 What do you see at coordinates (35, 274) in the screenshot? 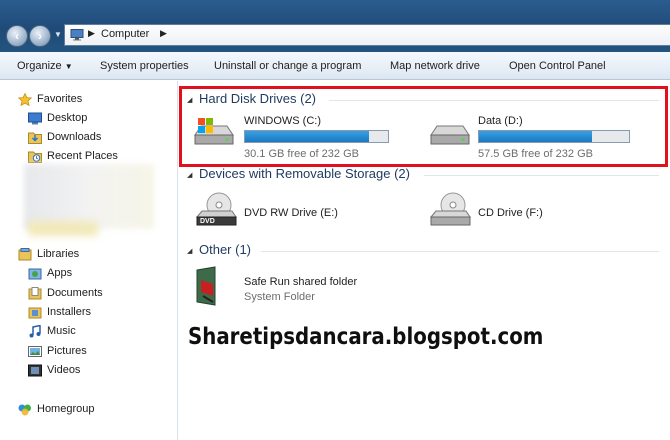
I see `apps-library-icon` at bounding box center [35, 274].